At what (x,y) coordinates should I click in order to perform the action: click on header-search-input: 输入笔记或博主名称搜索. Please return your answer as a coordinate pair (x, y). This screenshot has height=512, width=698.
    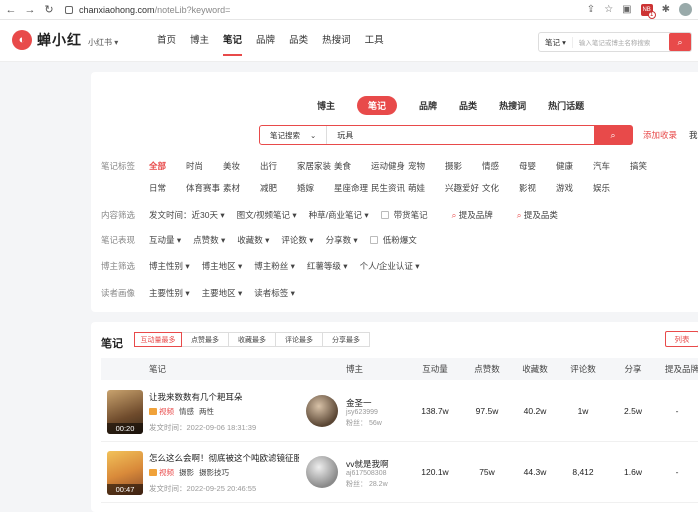
    Looking at the image, I should click on (621, 42).